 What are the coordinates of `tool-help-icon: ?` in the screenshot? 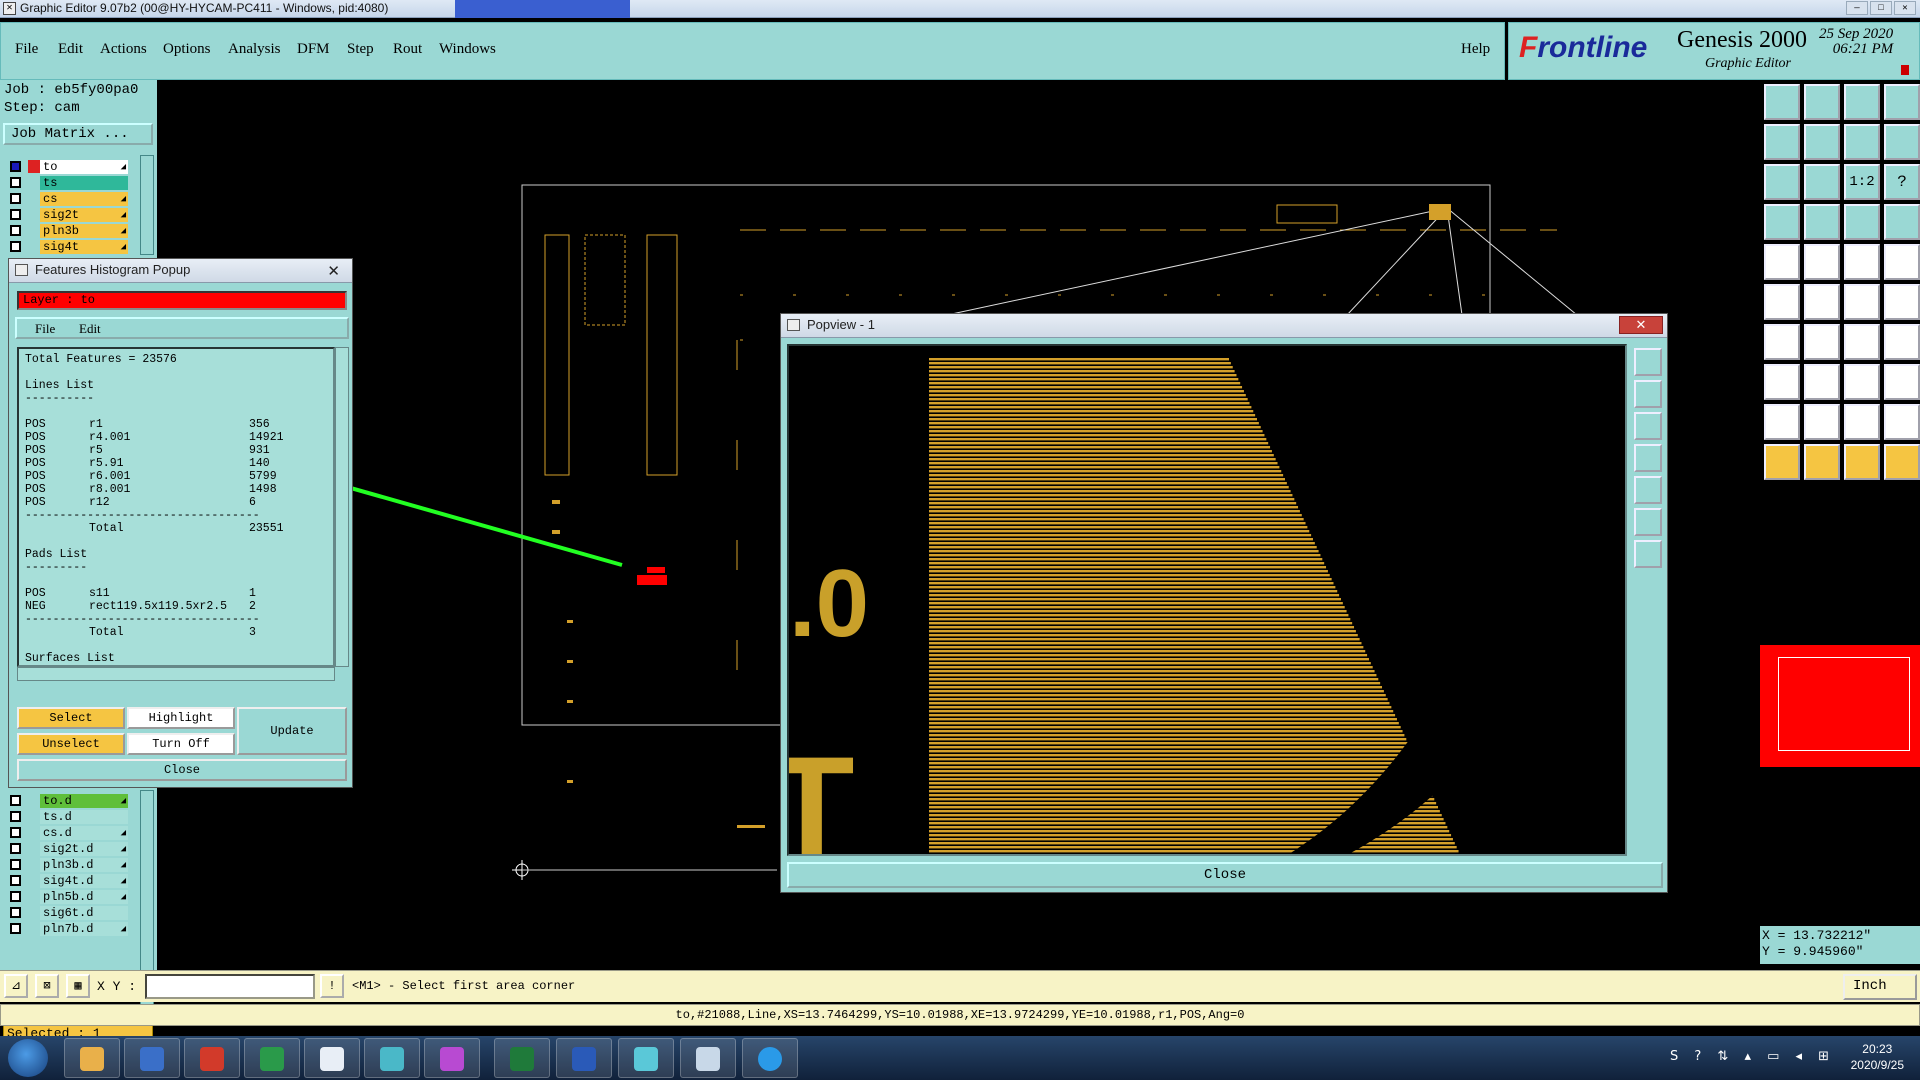 It's located at (1902, 182).